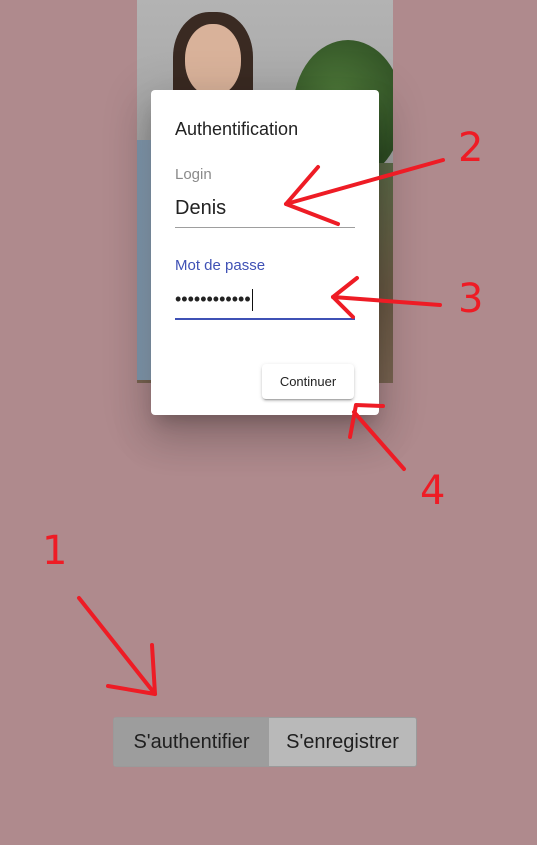 Image resolution: width=537 pixels, height=845 pixels. Describe the element at coordinates (308, 381) in the screenshot. I see `continue-button: Continuer` at that location.